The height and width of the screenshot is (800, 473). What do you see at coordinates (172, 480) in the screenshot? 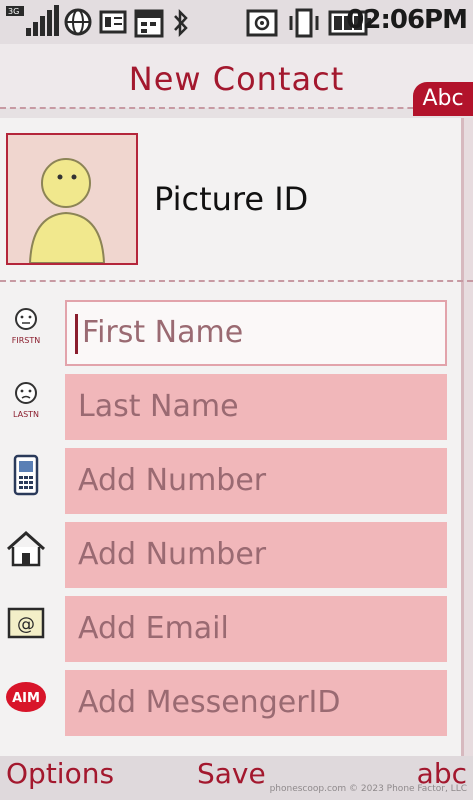
I see `mobile-number-placeholder: Add Number` at bounding box center [172, 480].